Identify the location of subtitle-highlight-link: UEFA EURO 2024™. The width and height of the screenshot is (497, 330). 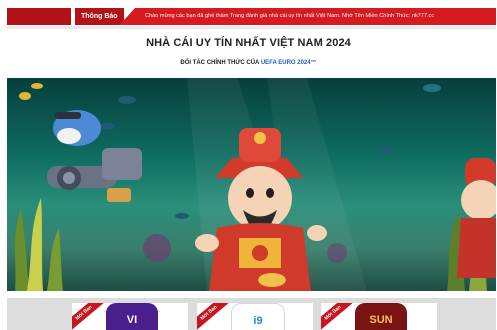
(289, 63).